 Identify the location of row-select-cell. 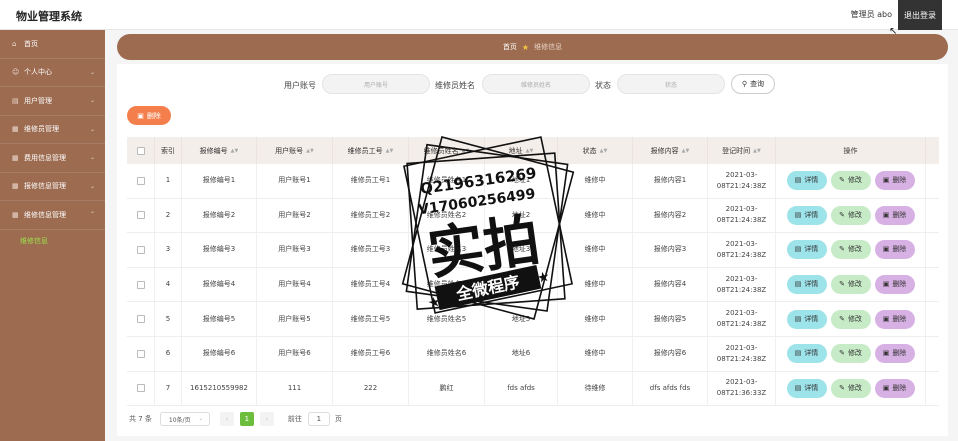
(141, 250).